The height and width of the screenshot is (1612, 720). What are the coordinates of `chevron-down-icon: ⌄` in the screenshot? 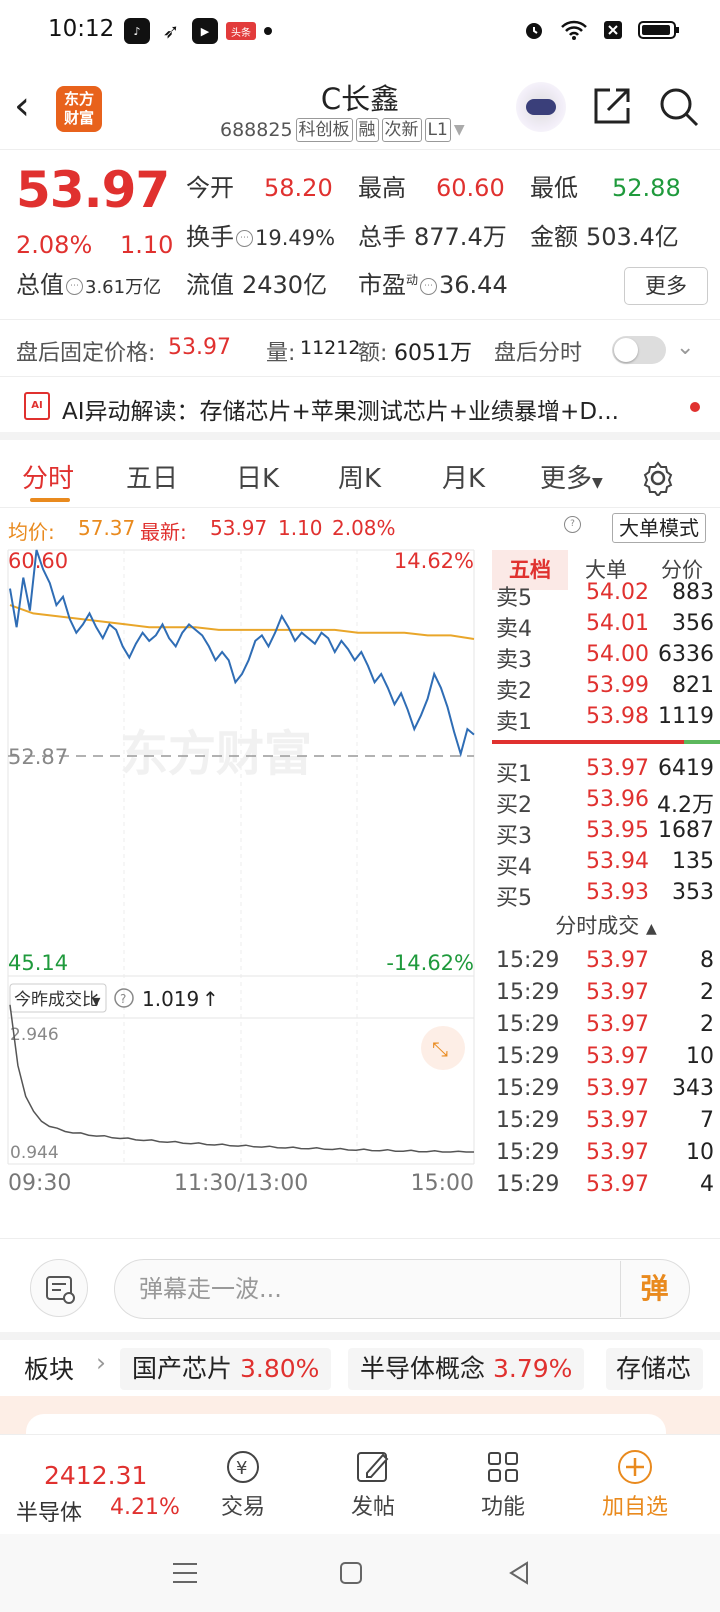 It's located at (685, 347).